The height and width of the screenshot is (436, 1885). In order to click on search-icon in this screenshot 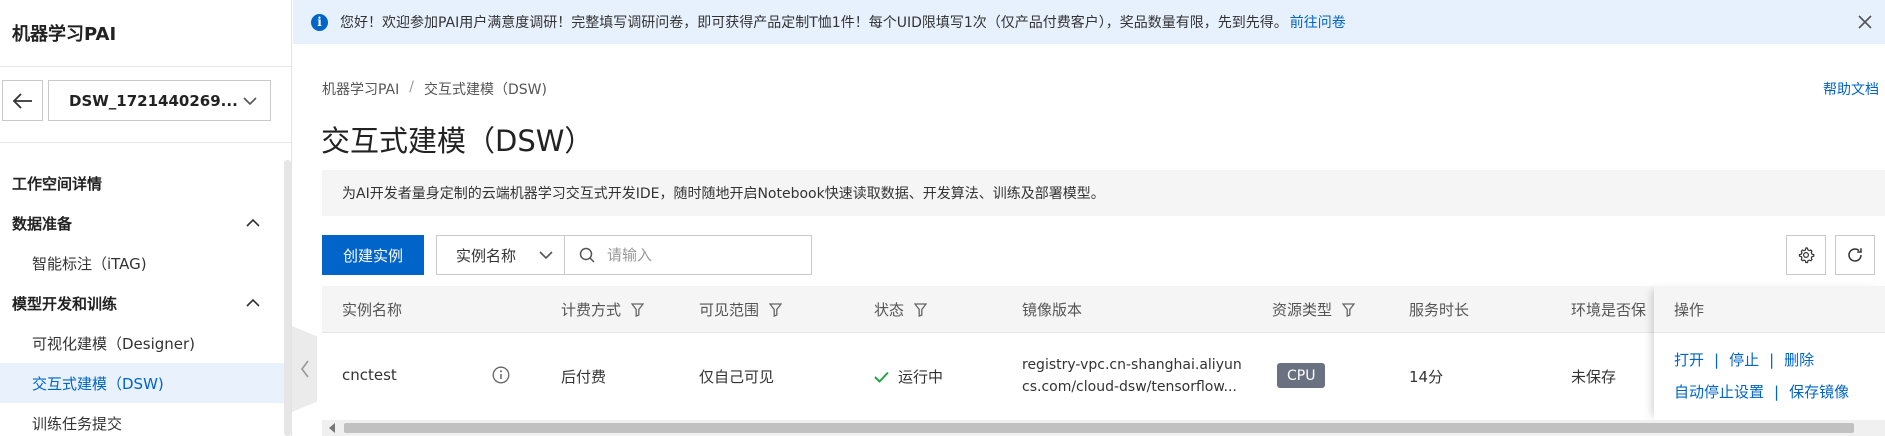, I will do `click(587, 255)`.